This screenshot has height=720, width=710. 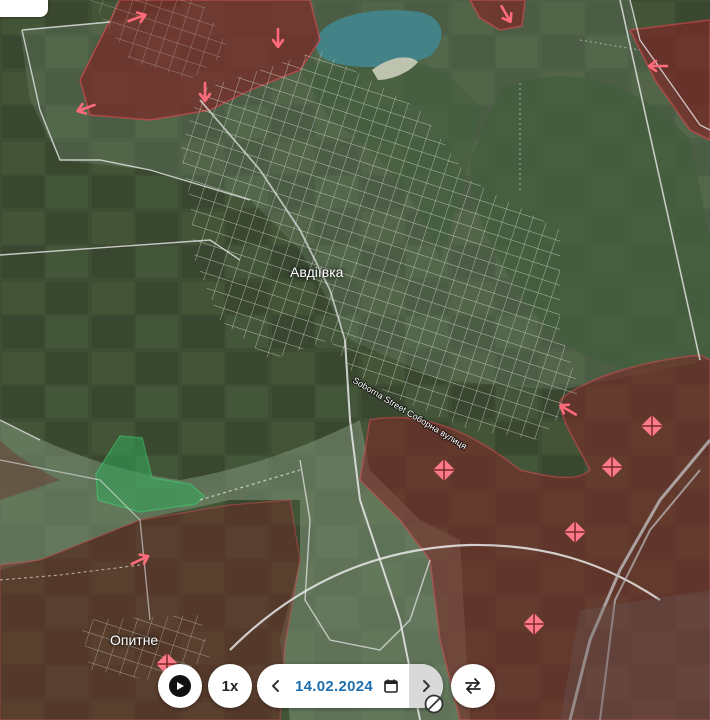 What do you see at coordinates (391, 686) in the screenshot?
I see `calendar-icon` at bounding box center [391, 686].